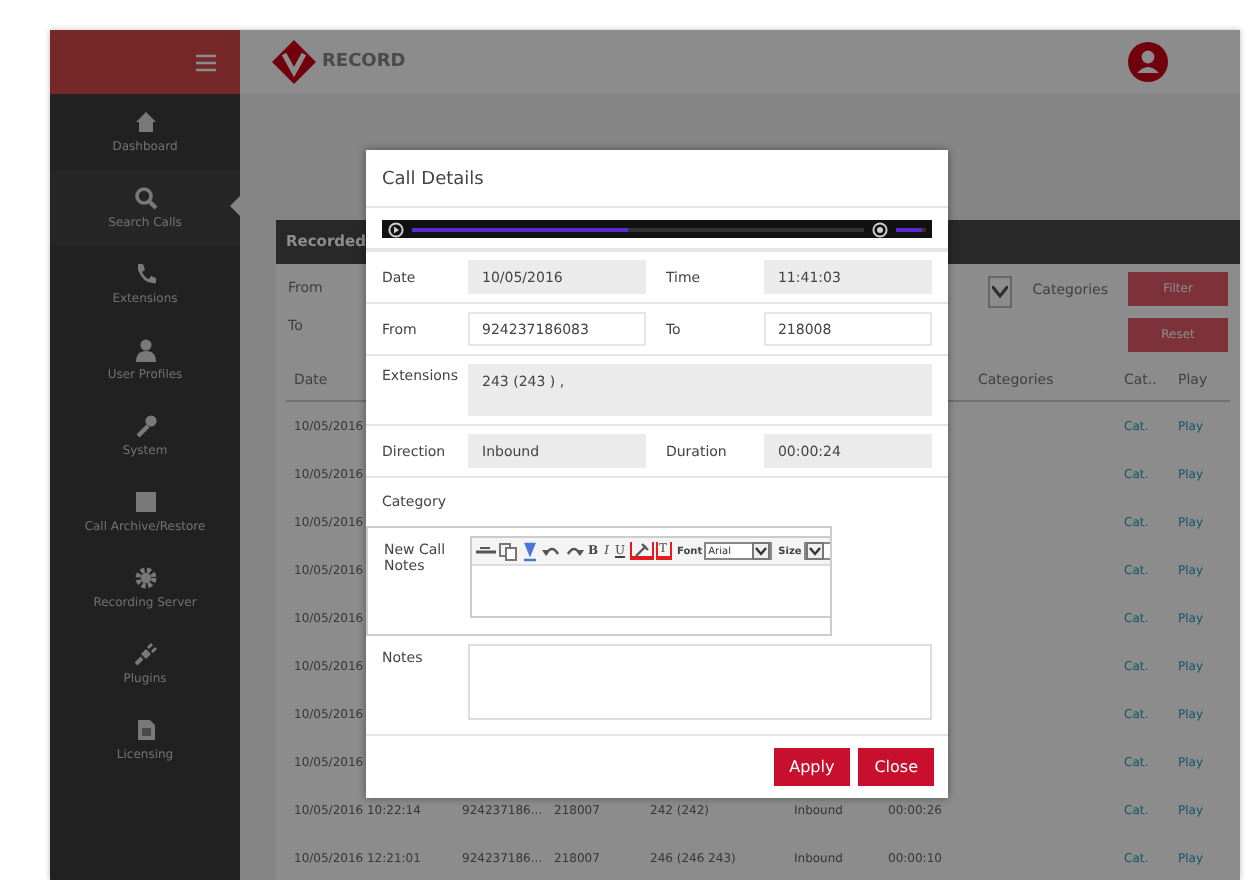 This screenshot has width=1254, height=880. What do you see at coordinates (294, 62) in the screenshot?
I see `logo-icon` at bounding box center [294, 62].